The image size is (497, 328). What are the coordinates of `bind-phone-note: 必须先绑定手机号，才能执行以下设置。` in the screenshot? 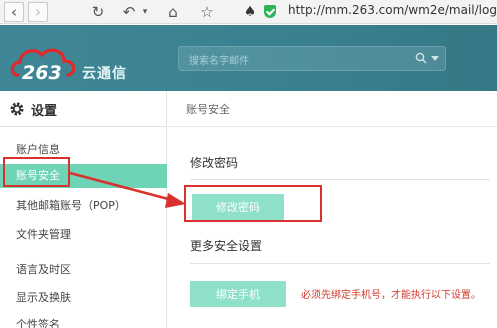 It's located at (391, 295).